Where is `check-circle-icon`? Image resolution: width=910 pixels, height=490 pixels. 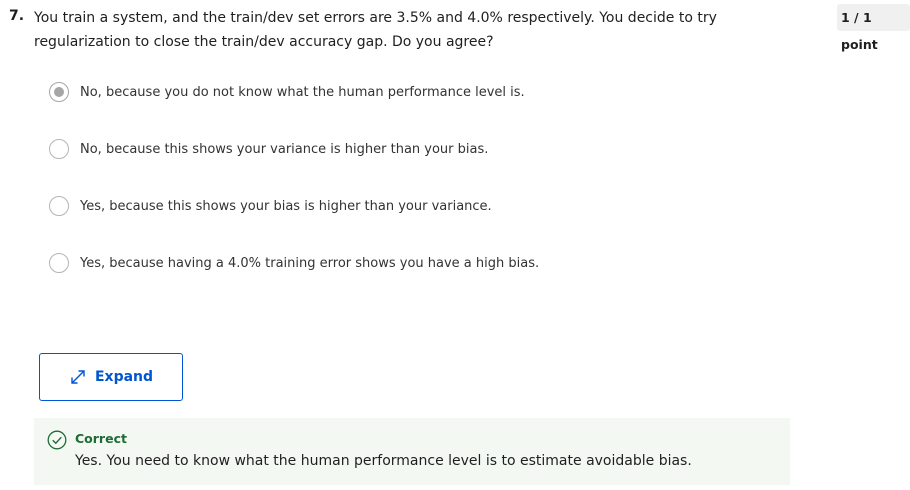 check-circle-icon is located at coordinates (57, 440).